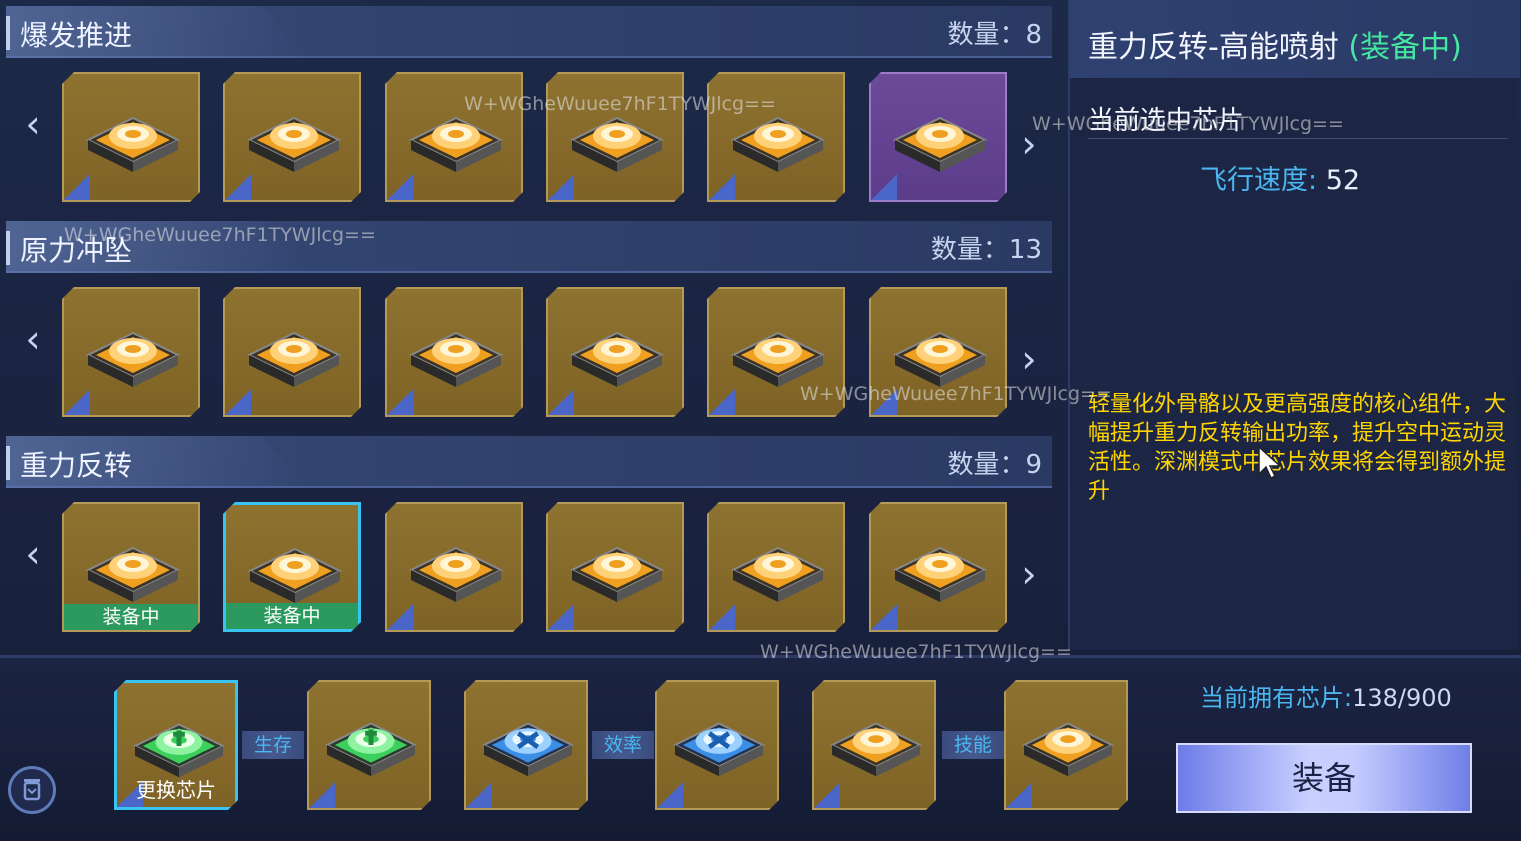 The image size is (1521, 841). What do you see at coordinates (1405, 47) in the screenshot?
I see `equip-status: (装备中)` at bounding box center [1405, 47].